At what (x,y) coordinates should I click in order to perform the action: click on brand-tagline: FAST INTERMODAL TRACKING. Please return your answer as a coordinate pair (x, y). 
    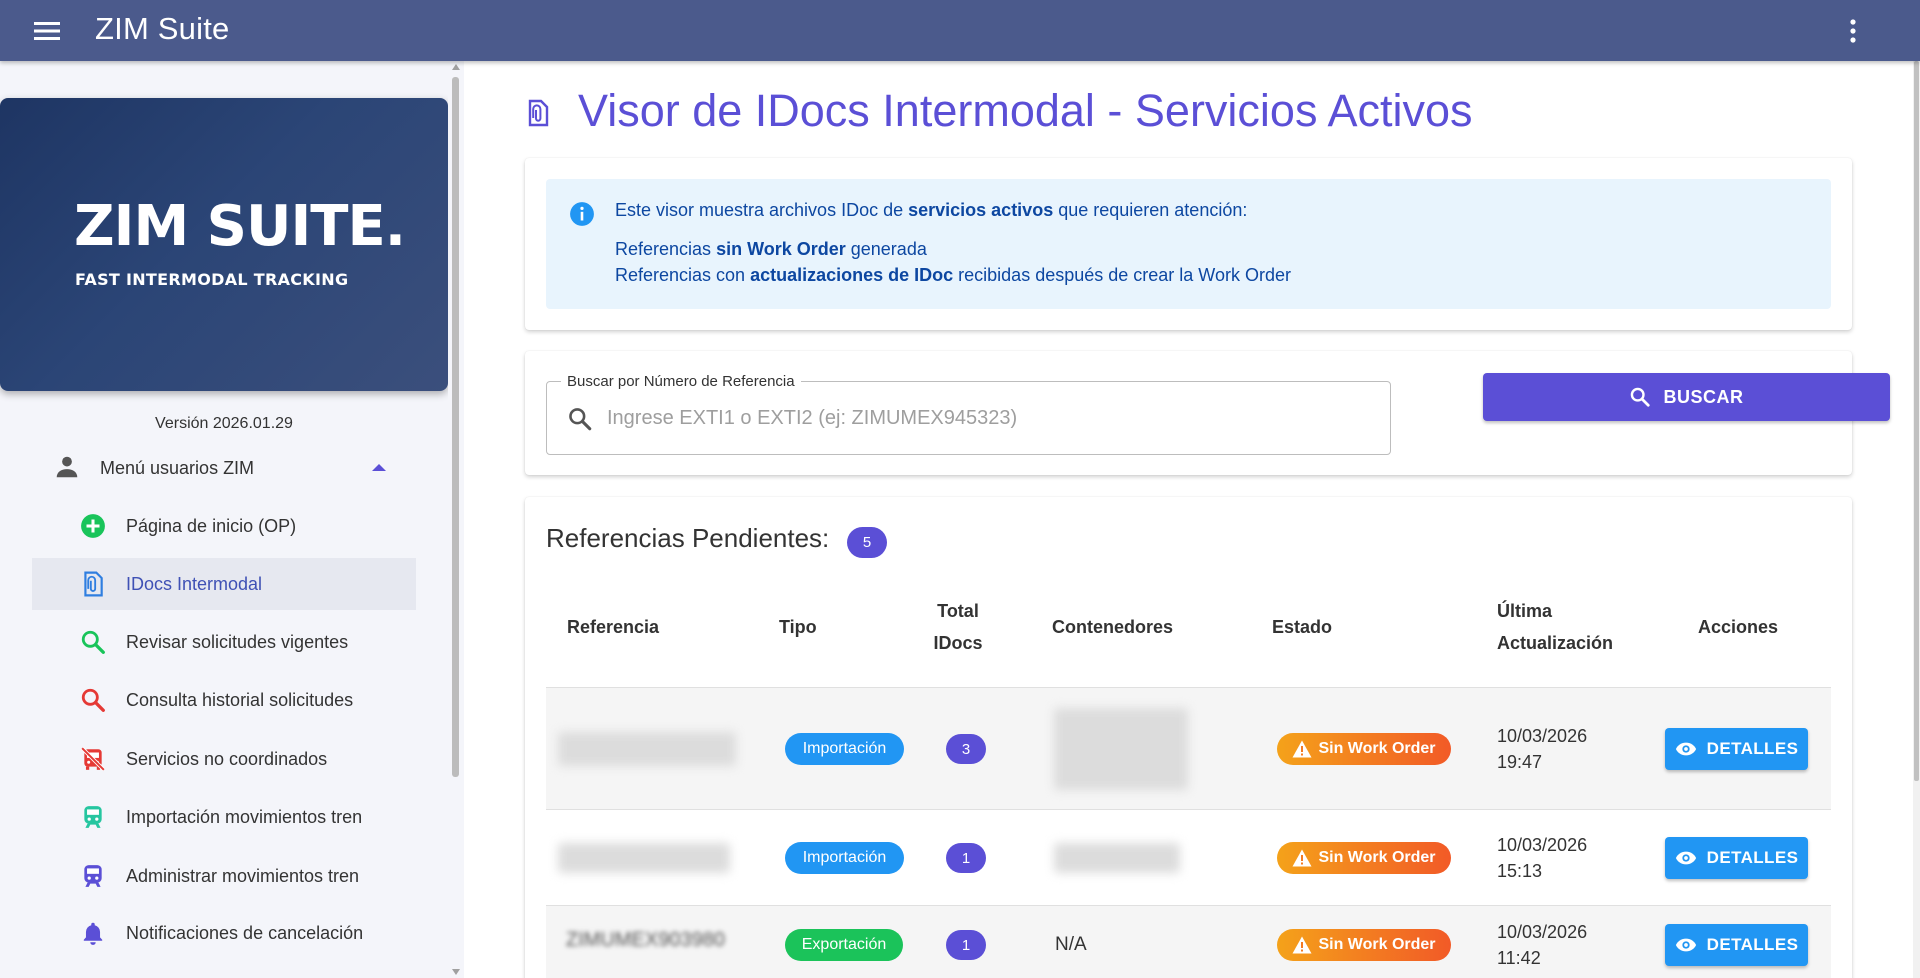
    Looking at the image, I should click on (212, 279).